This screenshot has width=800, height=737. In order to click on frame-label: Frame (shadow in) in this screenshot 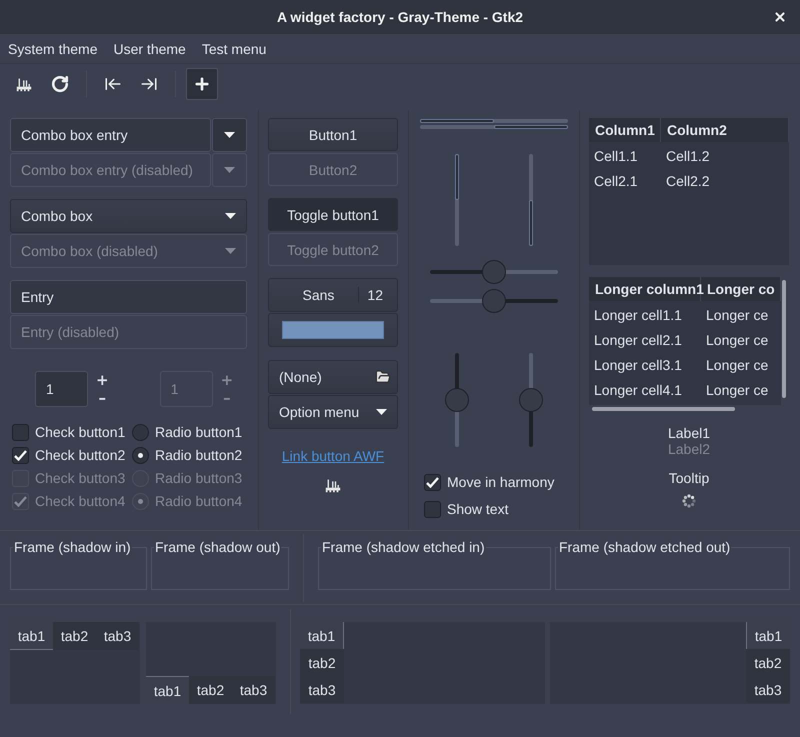, I will do `click(72, 547)`.